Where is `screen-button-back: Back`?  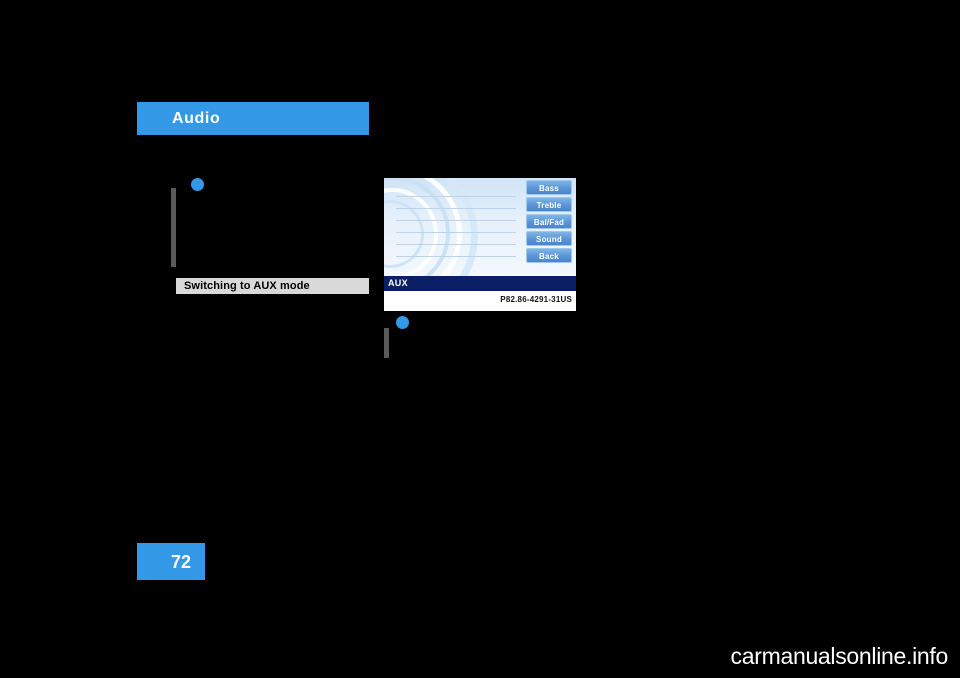
screen-button-back: Back is located at coordinates (549, 255).